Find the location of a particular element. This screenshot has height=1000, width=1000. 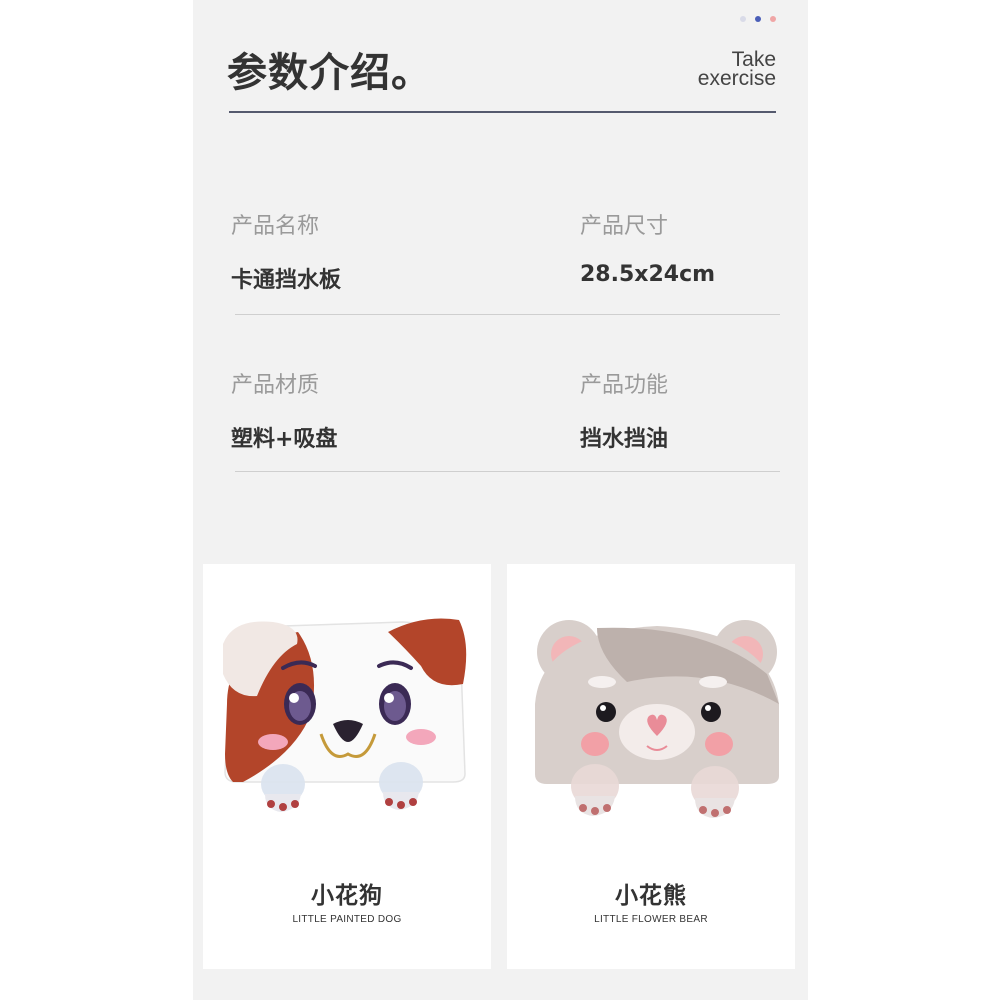

product-card-bear: 小花熊 LITTLE FLOWER BEAR is located at coordinates (651, 766).